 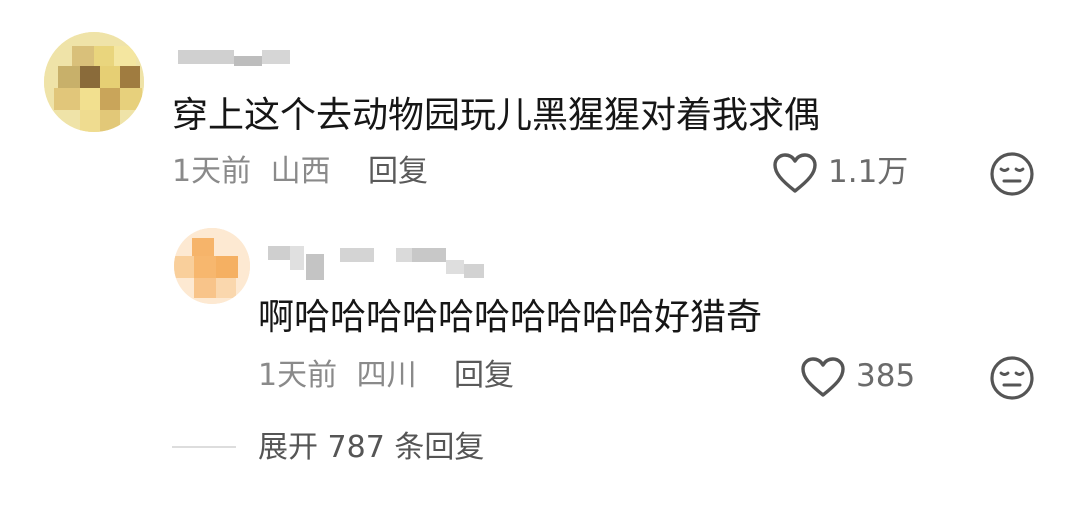 I want to click on comment-meta: 1天前 山西, so click(x=251, y=172).